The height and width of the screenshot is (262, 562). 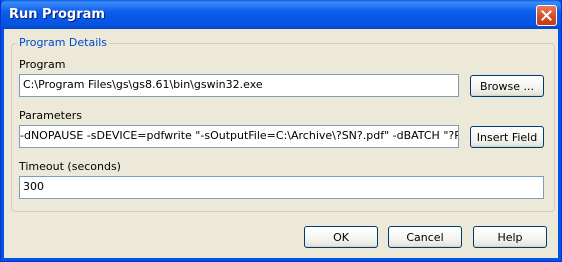 What do you see at coordinates (281, 187) in the screenshot?
I see `timeout-input: 300` at bounding box center [281, 187].